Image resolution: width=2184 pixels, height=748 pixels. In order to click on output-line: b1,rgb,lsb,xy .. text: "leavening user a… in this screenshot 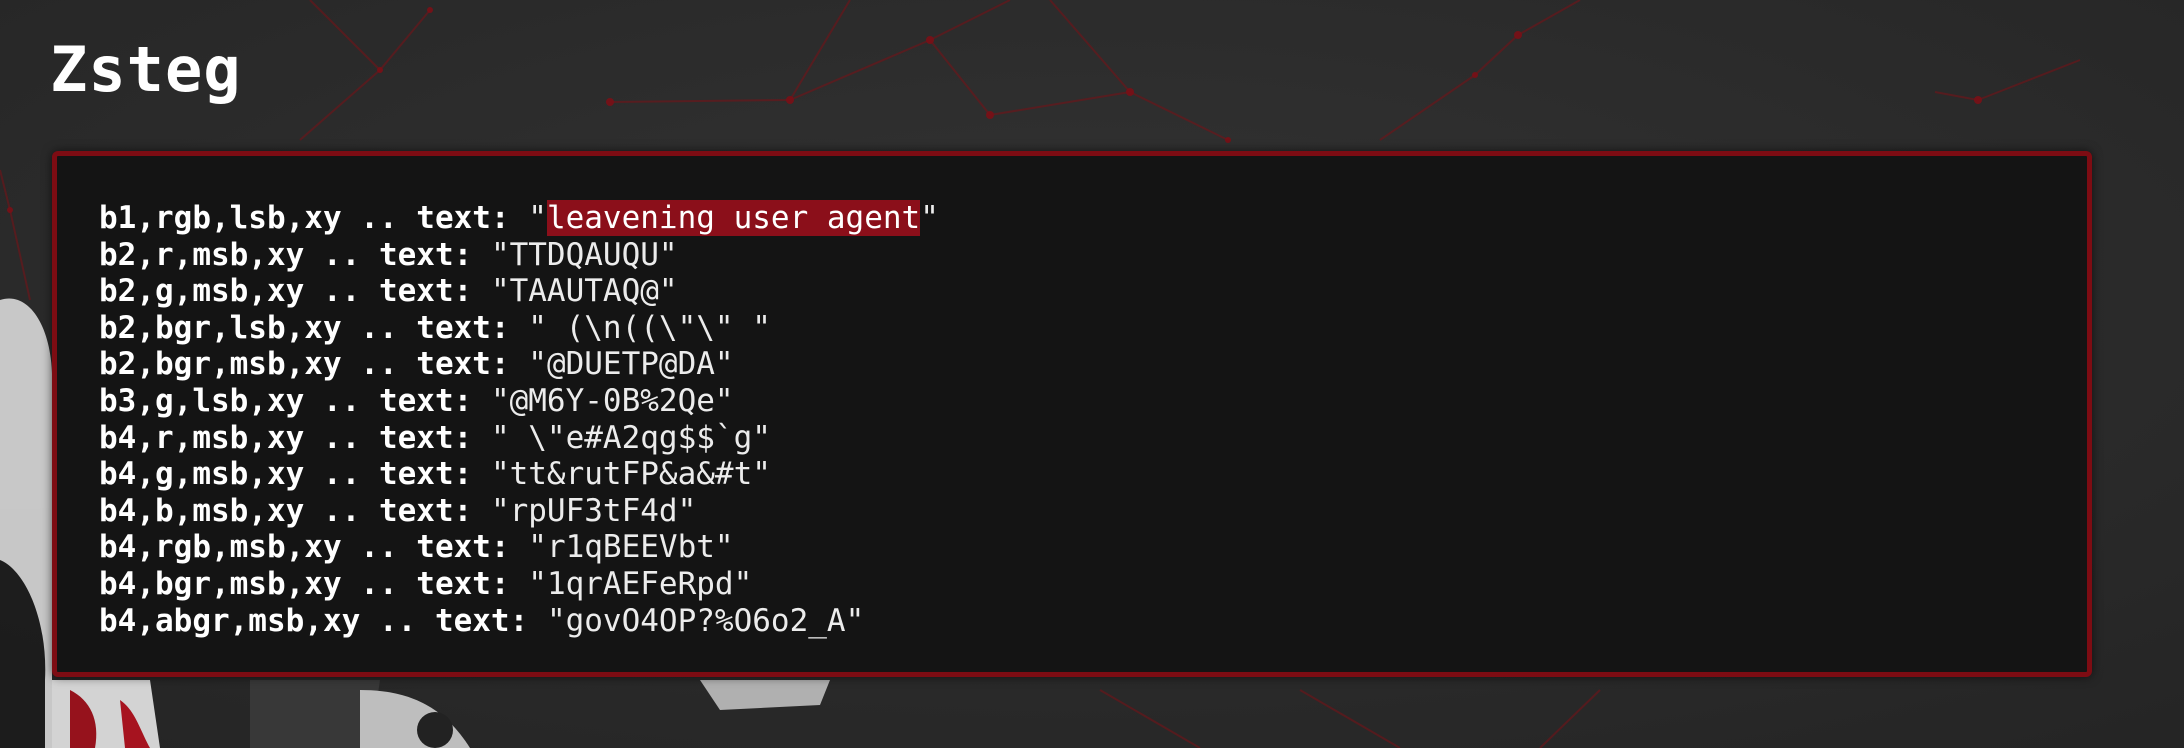, I will do `click(519, 218)`.